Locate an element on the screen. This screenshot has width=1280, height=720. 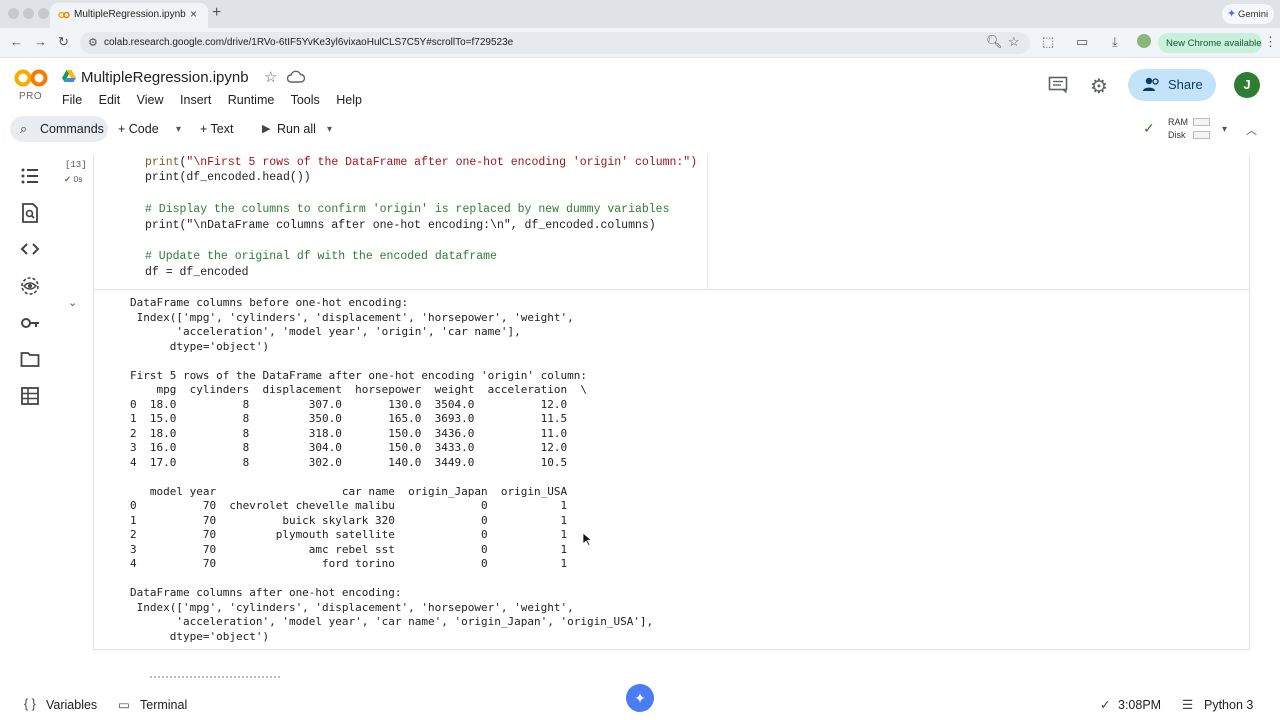
disk-meter is located at coordinates (1201, 135).